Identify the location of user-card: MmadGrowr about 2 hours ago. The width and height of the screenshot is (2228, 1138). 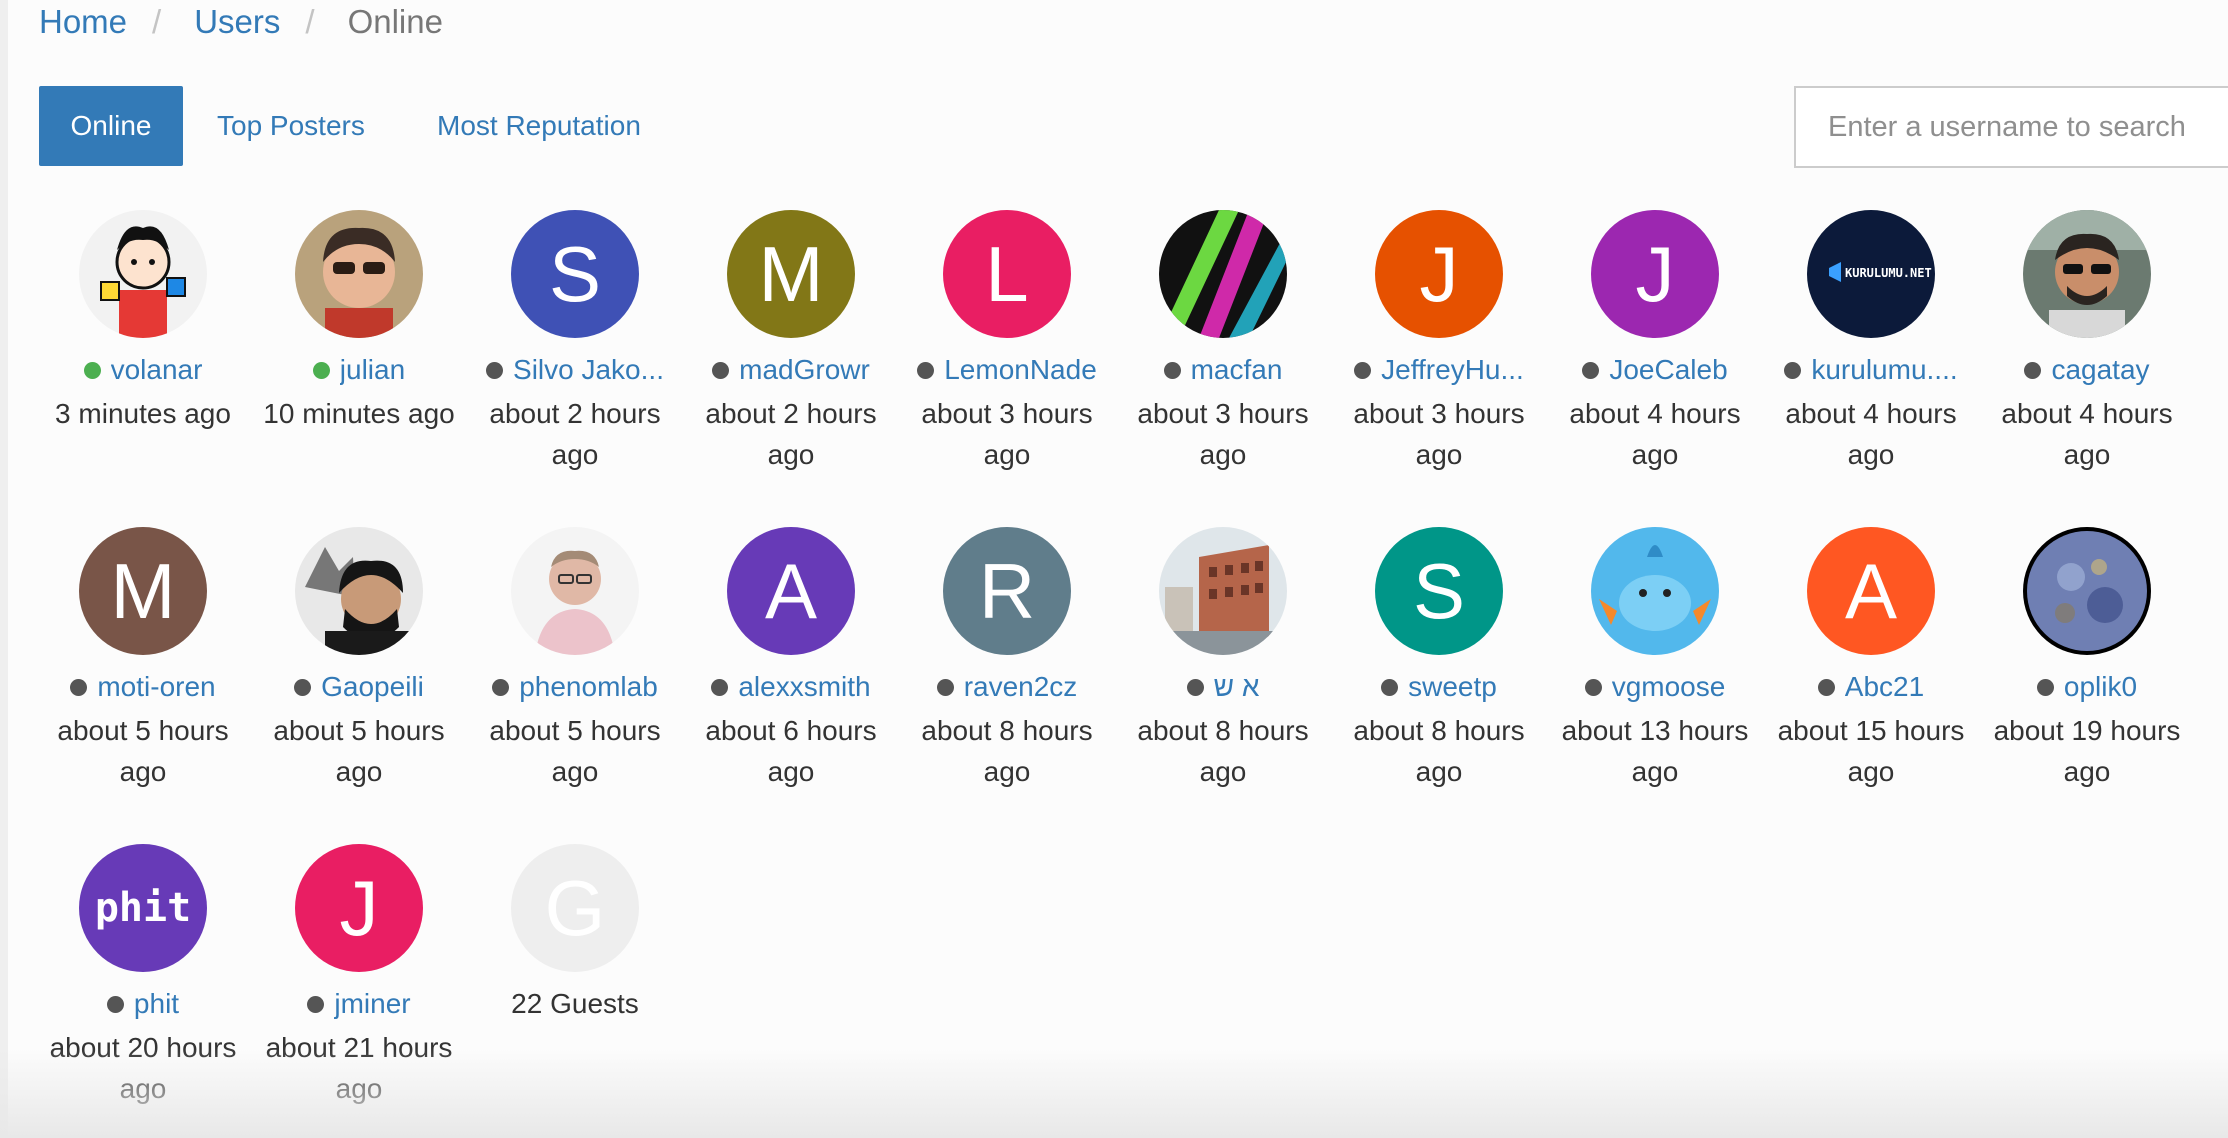
(791, 342).